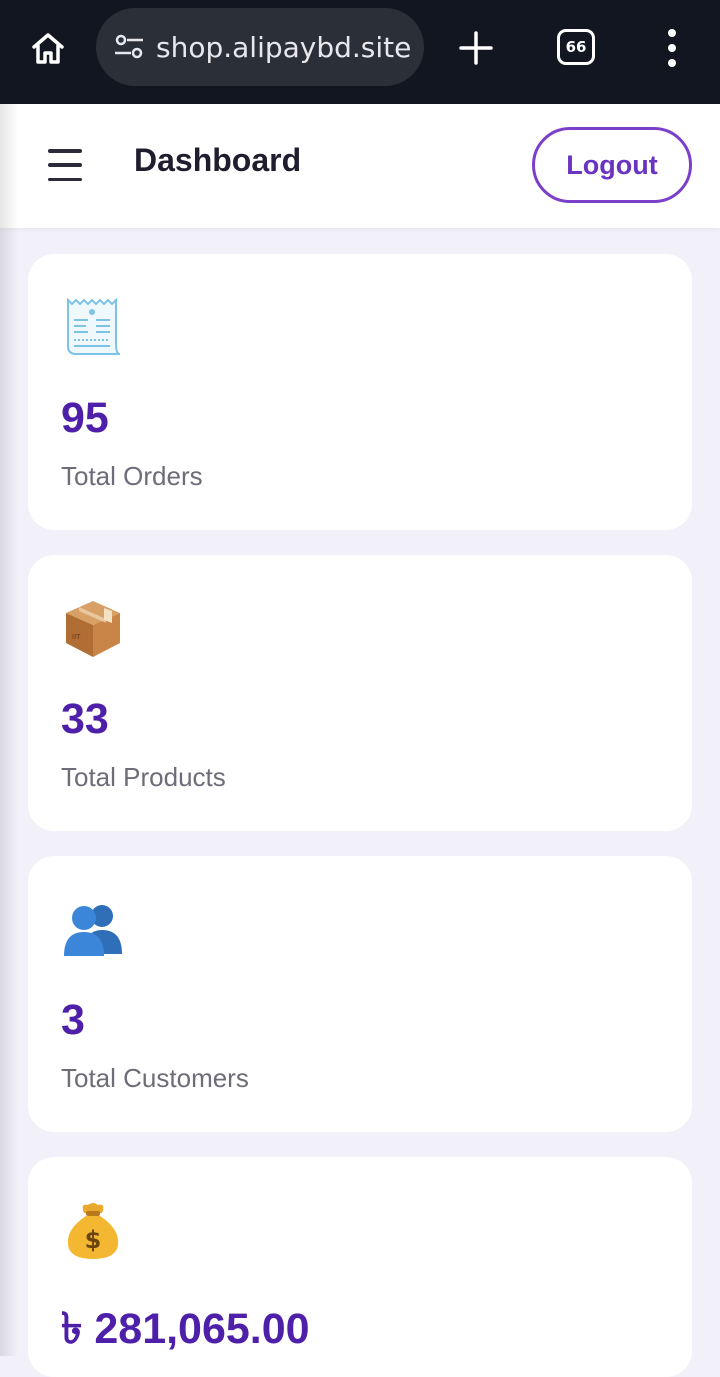 This screenshot has height=1377, width=720. I want to click on total-products-label: Total Products, so click(143, 777).